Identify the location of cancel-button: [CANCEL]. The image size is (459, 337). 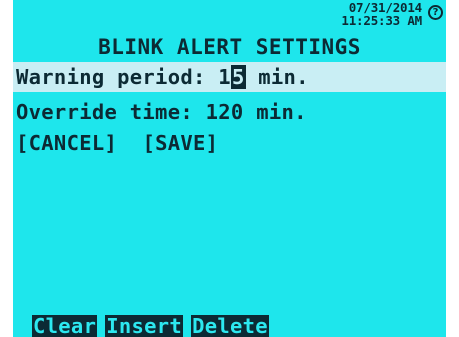
(66, 143).